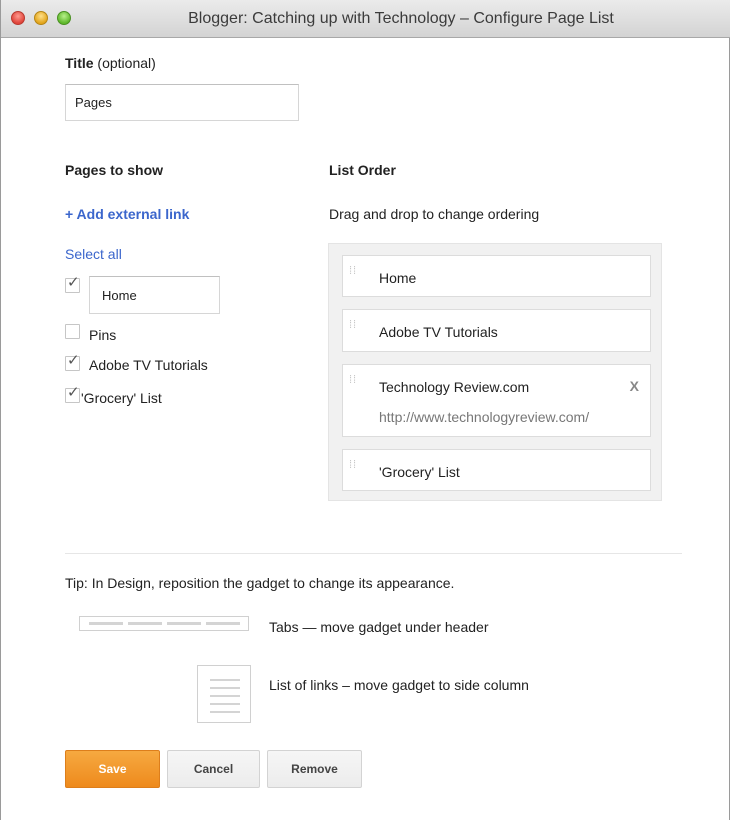  Describe the element at coordinates (438, 332) in the screenshot. I see `order-item-label: Adobe TV Tutorials` at that location.